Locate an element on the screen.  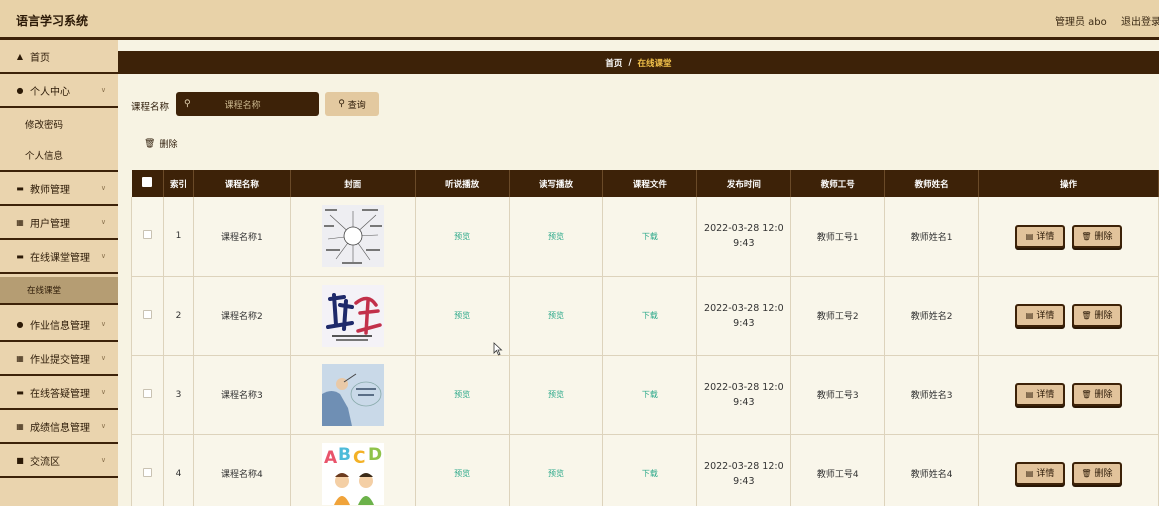
col-header: 读写播放 is located at coordinates (556, 183).